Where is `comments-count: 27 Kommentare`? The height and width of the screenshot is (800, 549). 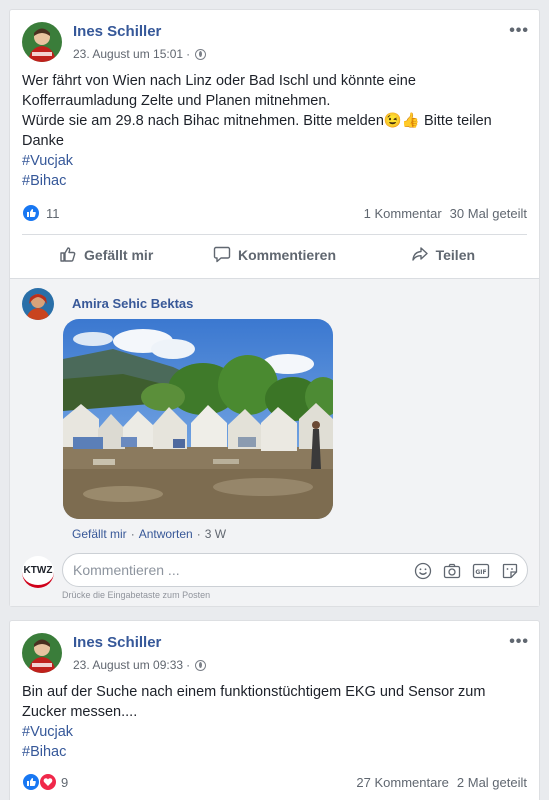
comments-count: 27 Kommentare is located at coordinates (402, 782).